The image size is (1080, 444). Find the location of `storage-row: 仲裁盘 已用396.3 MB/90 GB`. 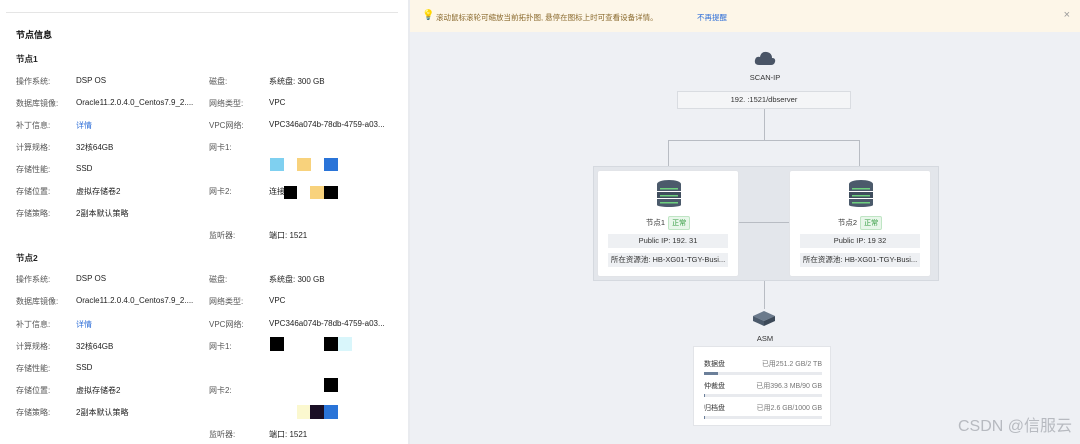

storage-row: 仲裁盘 已用396.3 MB/90 GB is located at coordinates (763, 386).